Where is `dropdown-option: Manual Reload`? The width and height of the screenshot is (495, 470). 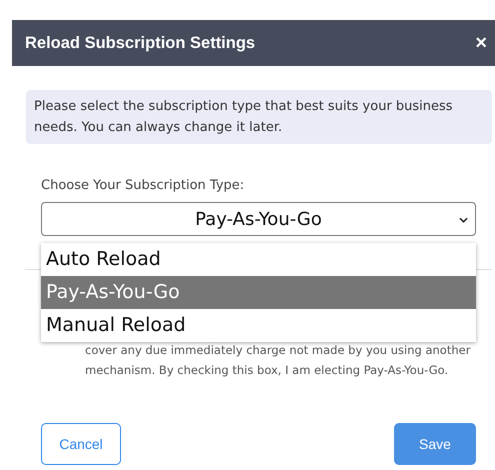 dropdown-option: Manual Reload is located at coordinates (258, 325).